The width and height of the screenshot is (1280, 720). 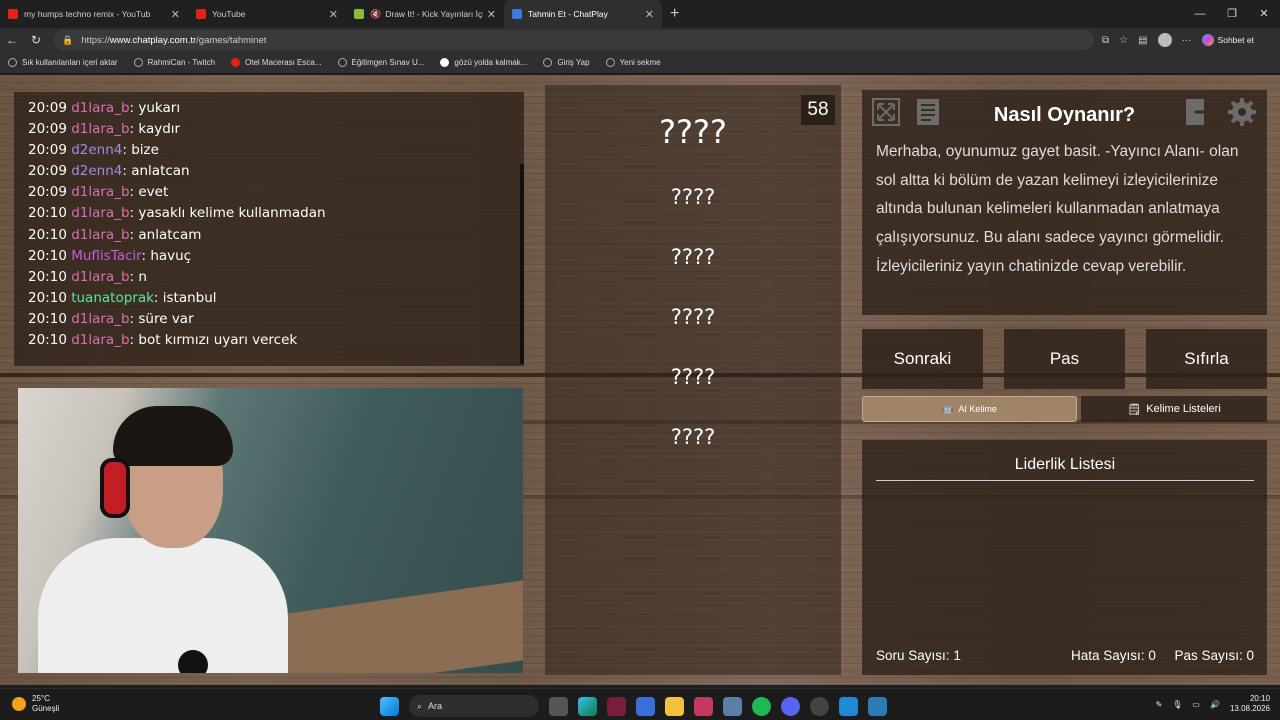 I want to click on copilot-button: Sohbet et, so click(x=1227, y=40).